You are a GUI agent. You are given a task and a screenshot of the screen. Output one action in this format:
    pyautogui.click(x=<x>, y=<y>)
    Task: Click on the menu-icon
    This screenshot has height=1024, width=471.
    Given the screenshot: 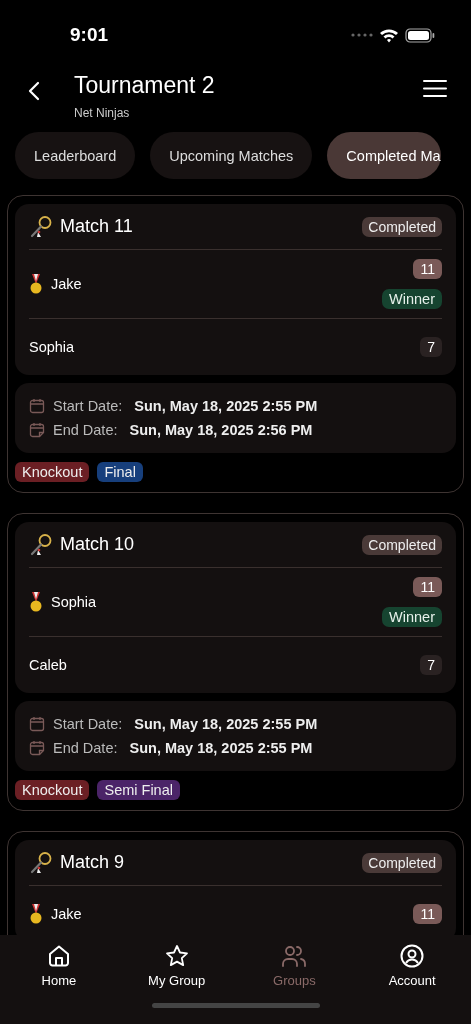 What is the action you would take?
    pyautogui.click(x=435, y=88)
    